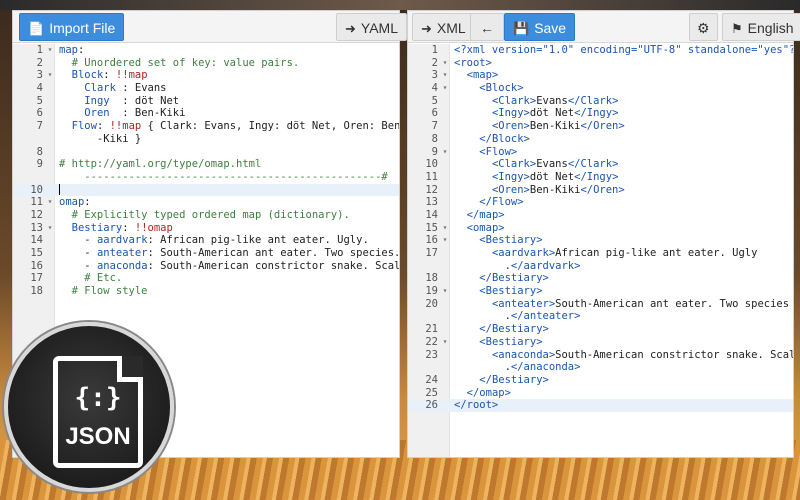 The width and height of the screenshot is (800, 500). What do you see at coordinates (600, 367) in the screenshot?
I see `xml-line: .</anaconda>` at bounding box center [600, 367].